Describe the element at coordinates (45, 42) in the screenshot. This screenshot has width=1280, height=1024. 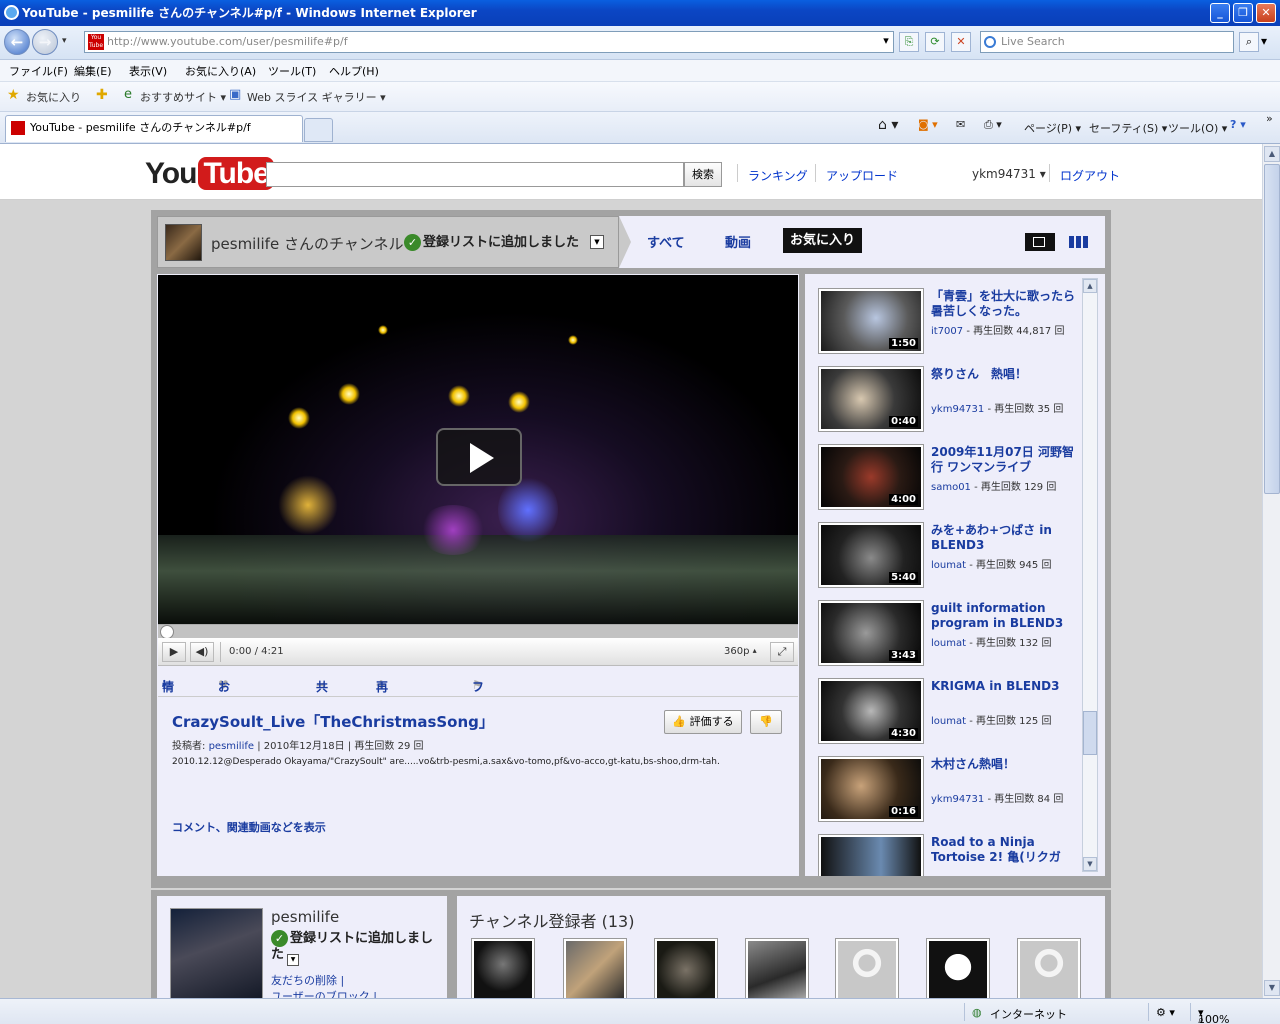
I see `forward-button: →` at that location.